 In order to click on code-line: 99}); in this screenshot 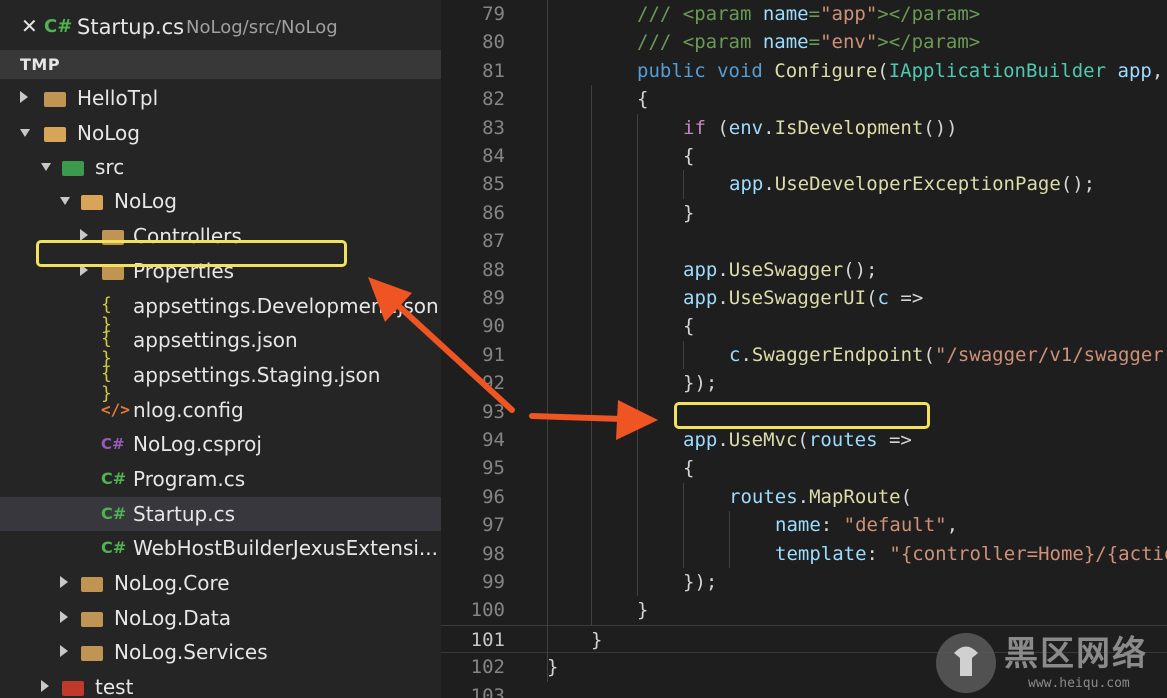, I will do `click(804, 582)`.